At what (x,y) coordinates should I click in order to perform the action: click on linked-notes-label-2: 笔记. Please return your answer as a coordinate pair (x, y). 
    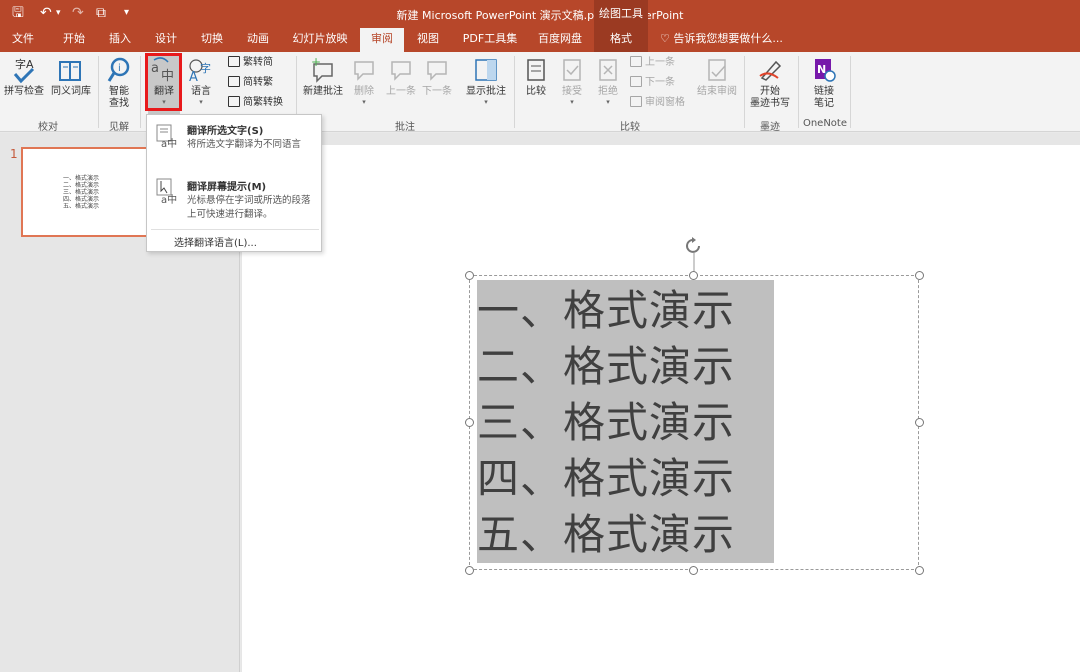
    Looking at the image, I should click on (824, 103).